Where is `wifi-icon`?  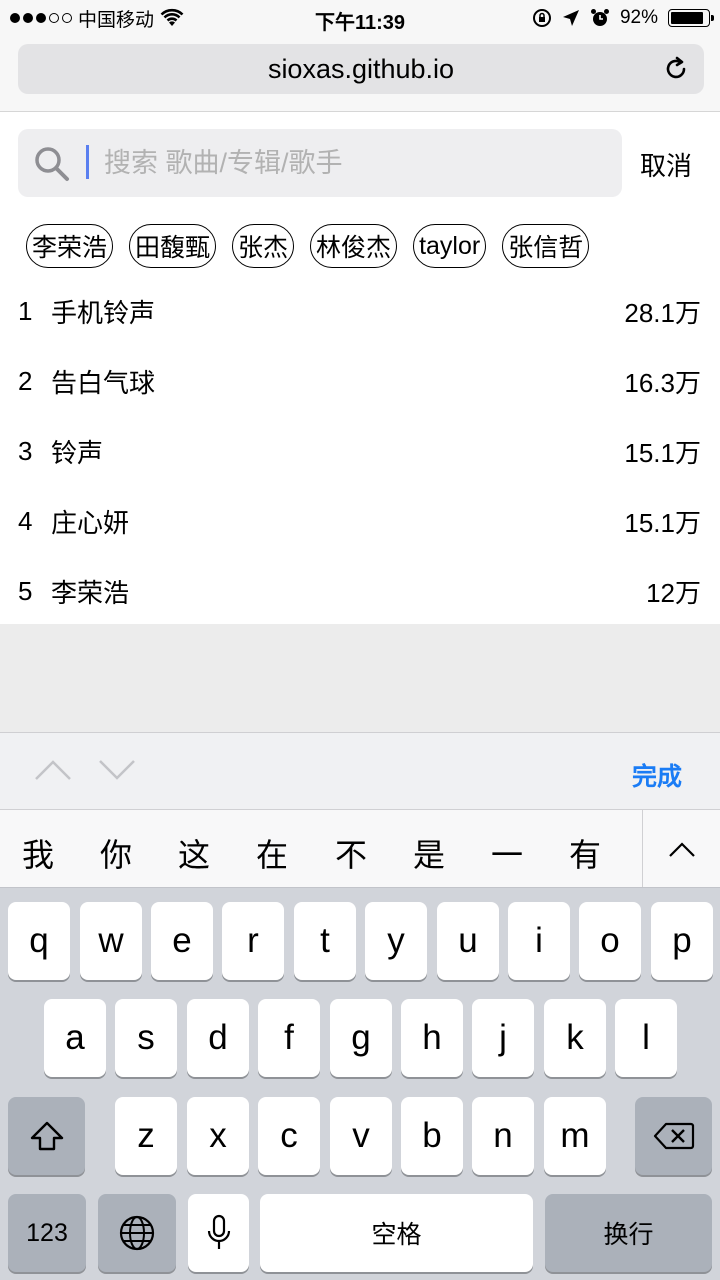
wifi-icon is located at coordinates (172, 17).